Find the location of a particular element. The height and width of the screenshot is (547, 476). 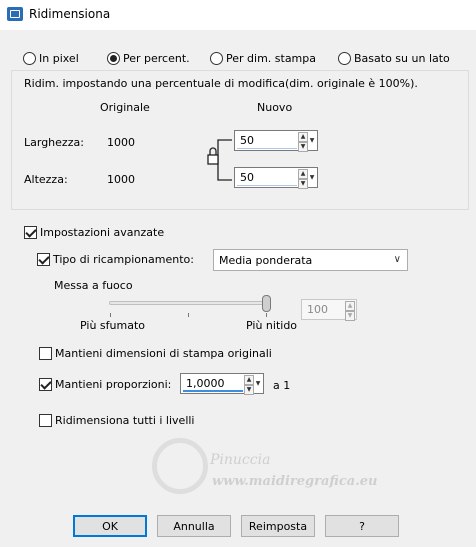

reset-button: Reimposta is located at coordinates (278, 526).